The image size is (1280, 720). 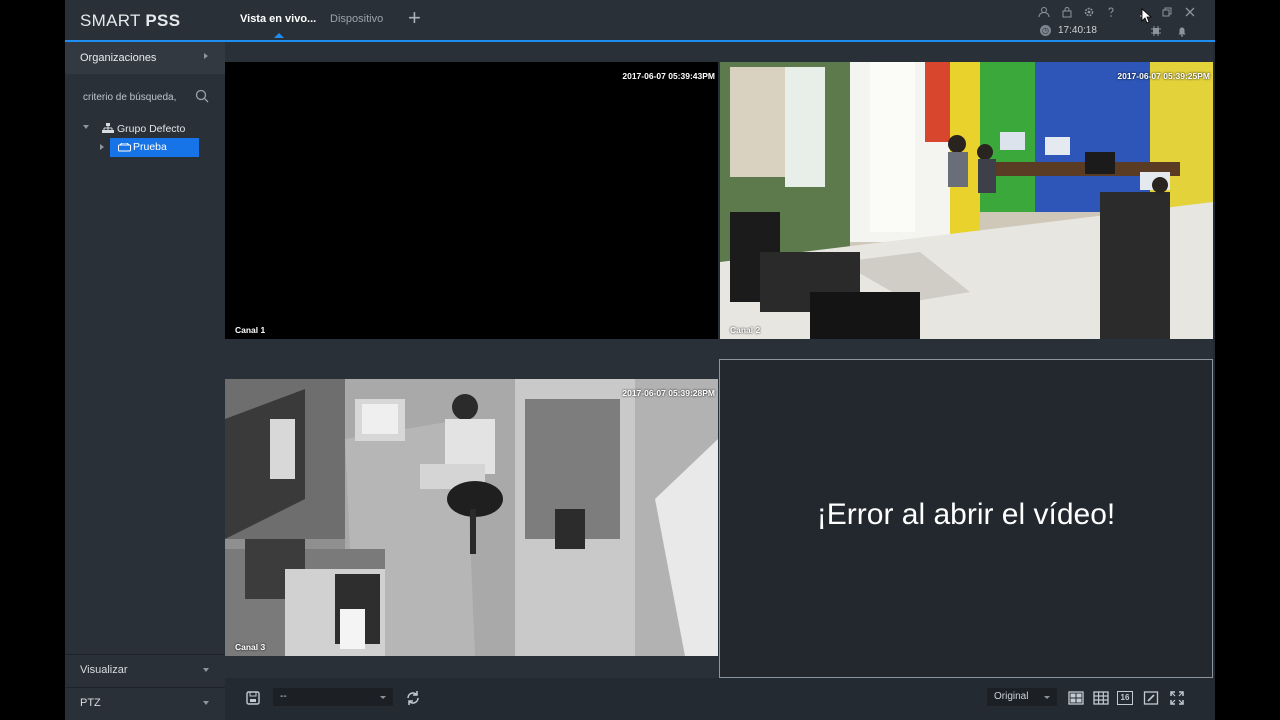 I want to click on view-preset-value: --, so click(x=283, y=696).